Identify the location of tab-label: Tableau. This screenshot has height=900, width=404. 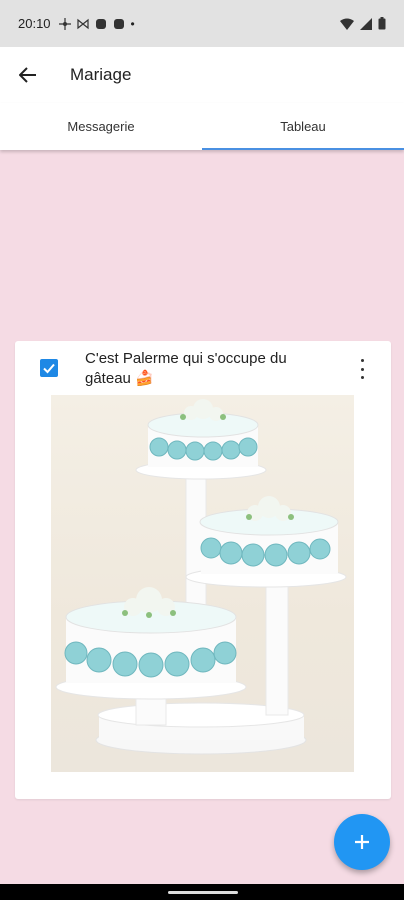
(303, 126).